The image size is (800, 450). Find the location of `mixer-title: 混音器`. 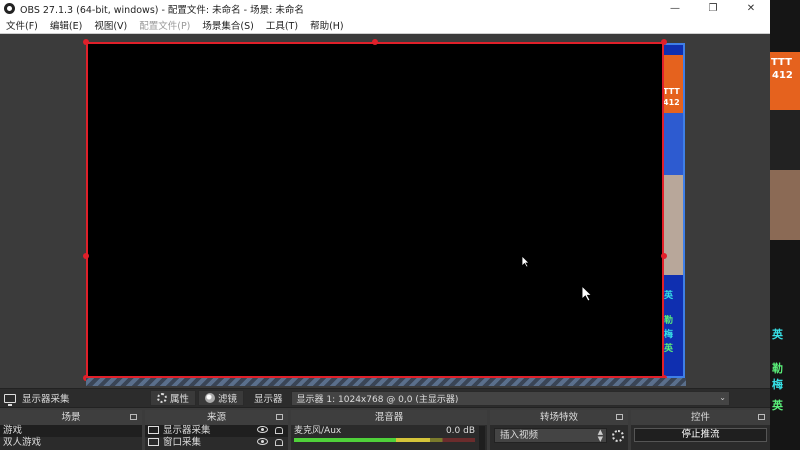

mixer-title: 混音器 is located at coordinates (389, 417).